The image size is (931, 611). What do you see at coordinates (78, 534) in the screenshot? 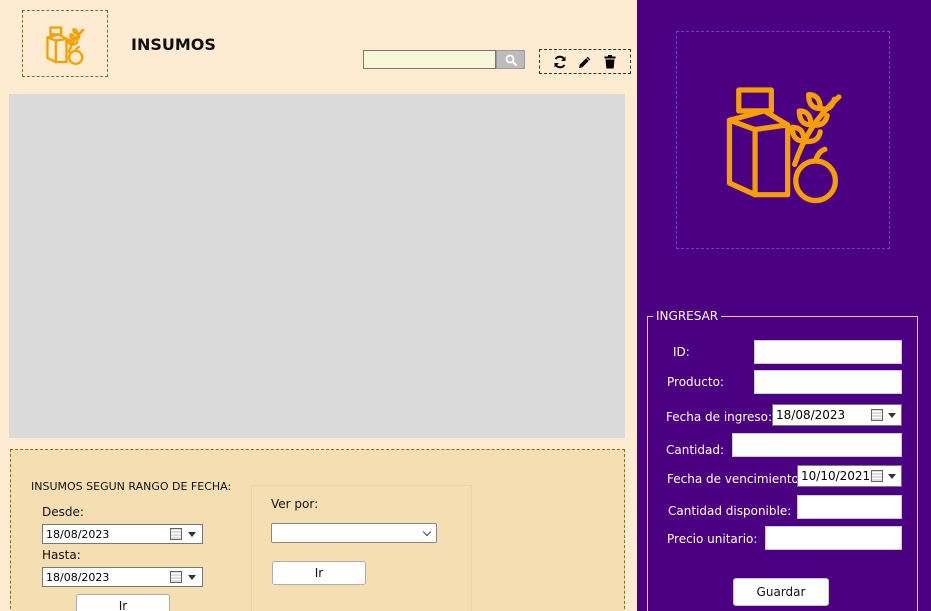
I see `desde-date-value: 18/08/2023` at bounding box center [78, 534].